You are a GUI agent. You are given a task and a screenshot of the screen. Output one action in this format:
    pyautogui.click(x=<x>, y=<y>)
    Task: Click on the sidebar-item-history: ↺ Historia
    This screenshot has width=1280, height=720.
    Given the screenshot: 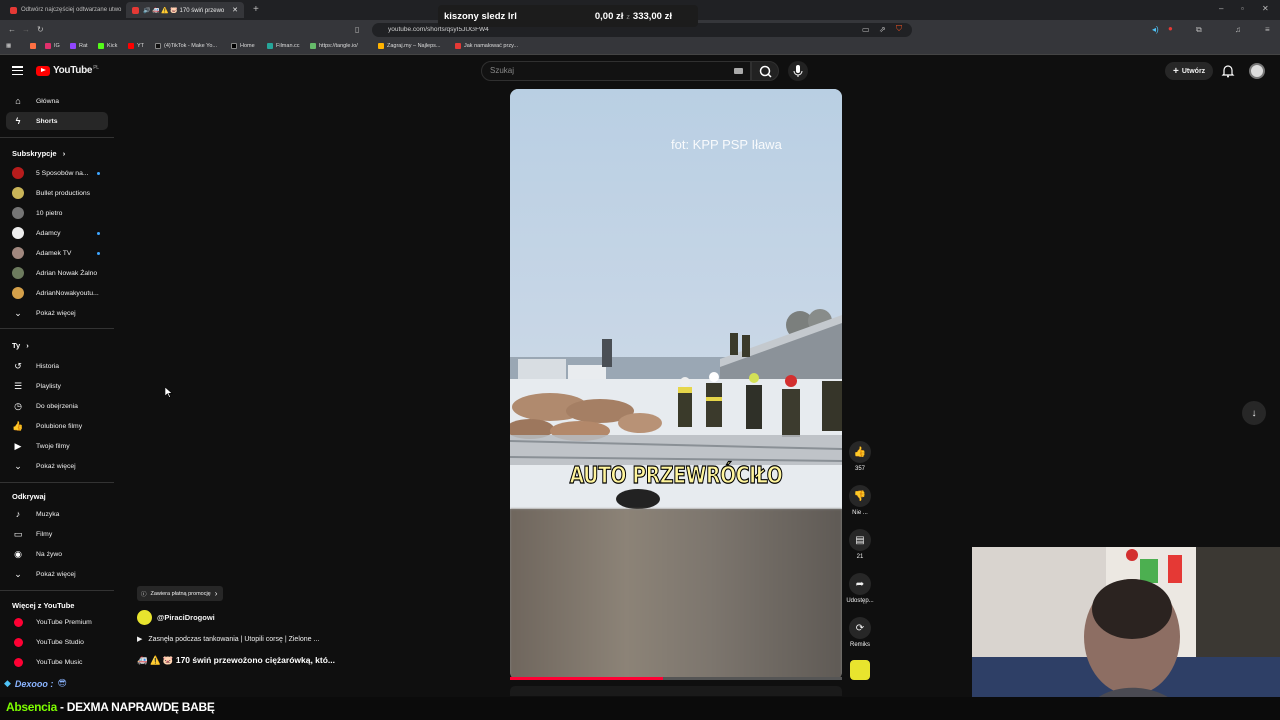 What is the action you would take?
    pyautogui.click(x=57, y=366)
    